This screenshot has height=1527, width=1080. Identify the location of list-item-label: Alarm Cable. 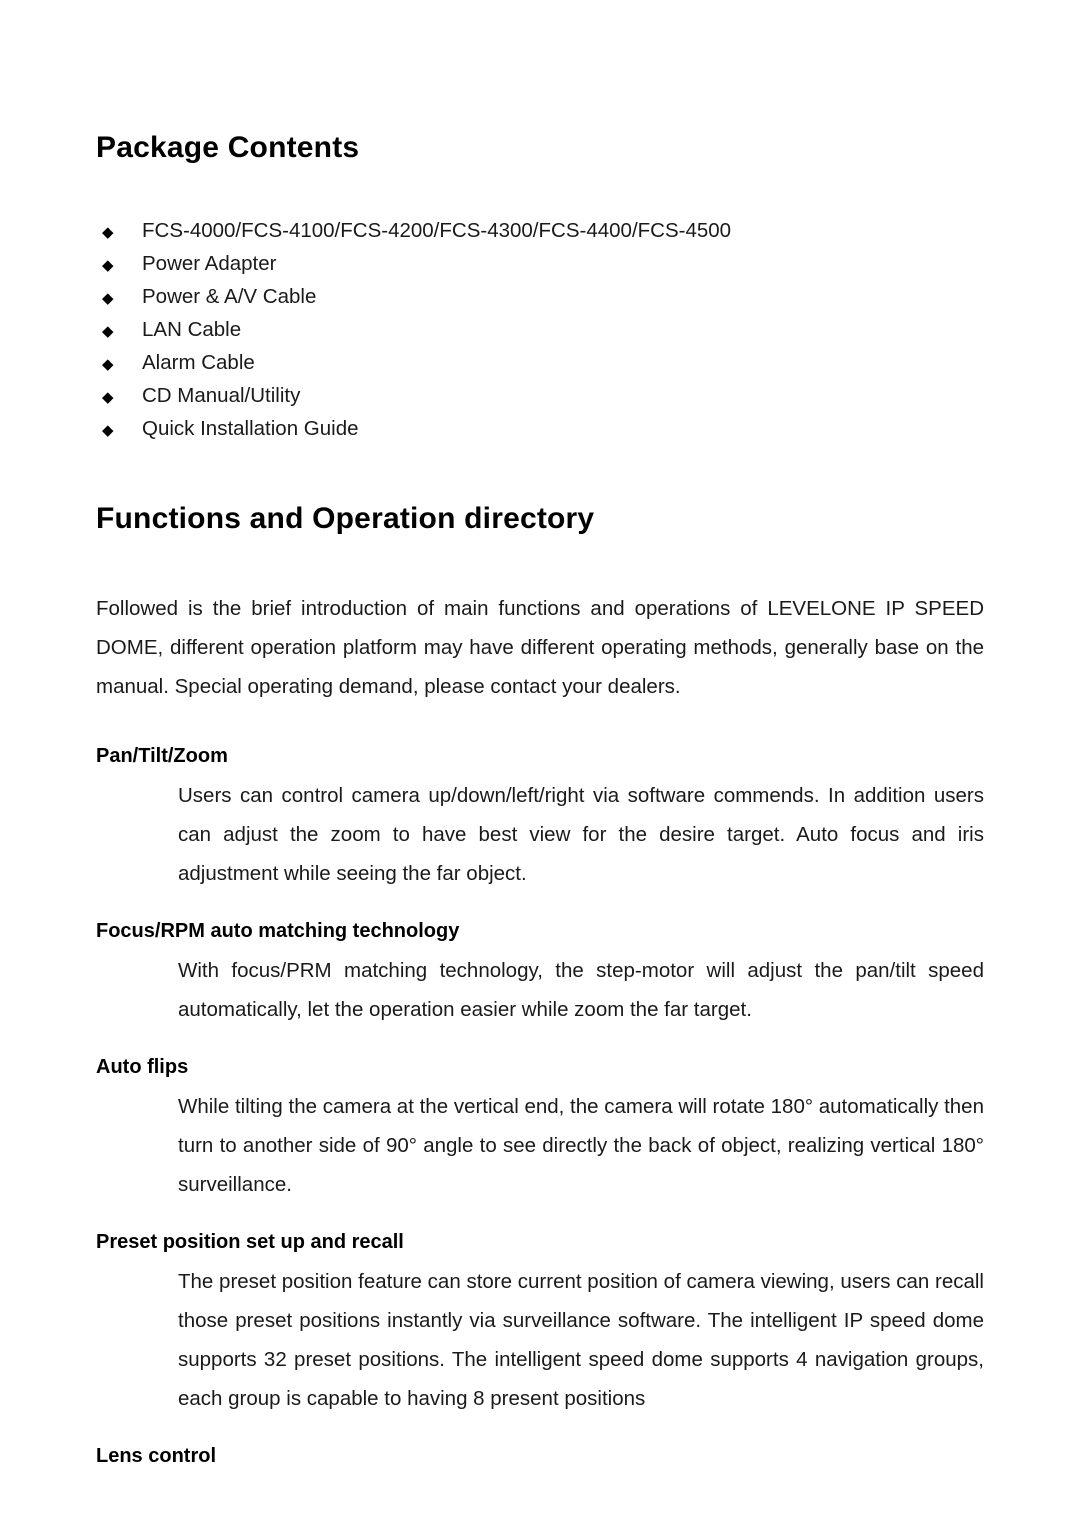
(198, 362).